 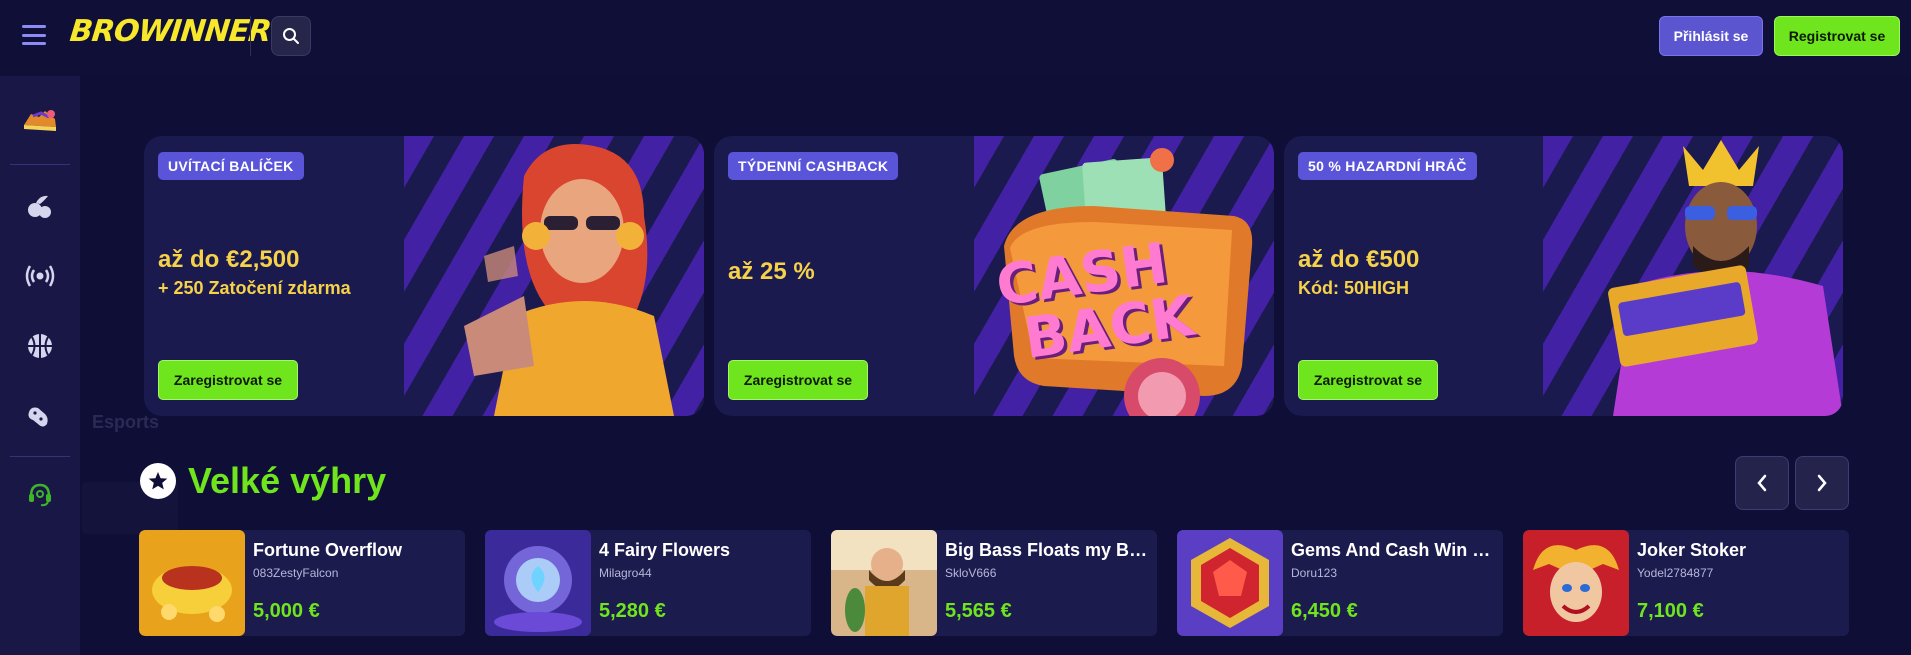 I want to click on sidebar-item-support, so click(x=40, y=494).